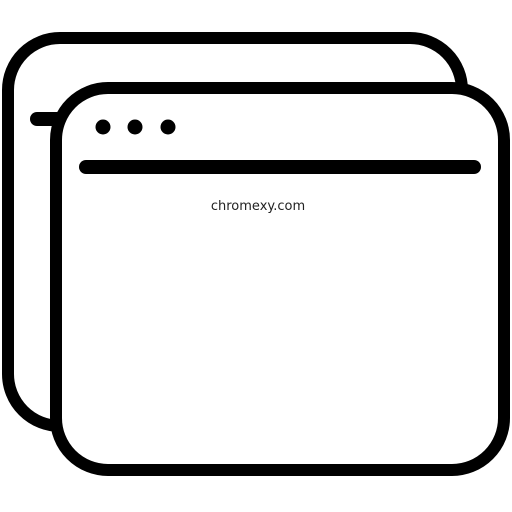 The height and width of the screenshot is (512, 512). Describe the element at coordinates (258, 206) in the screenshot. I see `watermark-text: chromexy.com` at that location.